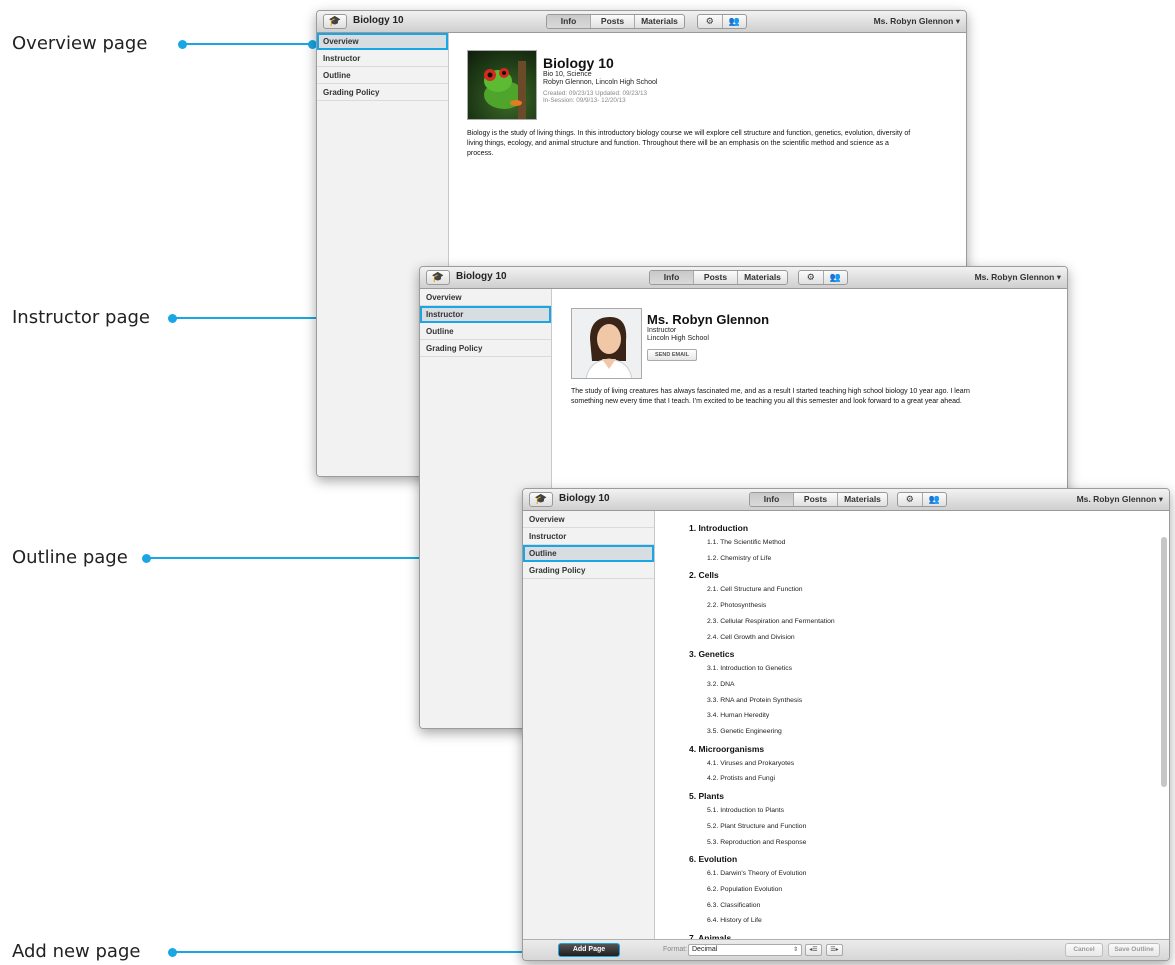 The width and height of the screenshot is (1175, 965). Describe the element at coordinates (718, 528) in the screenshot. I see `outline-section: 1. Introduction` at that location.